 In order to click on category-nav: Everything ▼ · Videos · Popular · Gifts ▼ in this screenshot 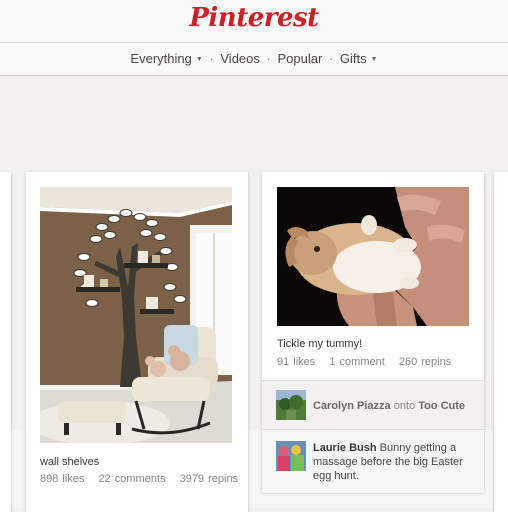, I will do `click(254, 59)`.